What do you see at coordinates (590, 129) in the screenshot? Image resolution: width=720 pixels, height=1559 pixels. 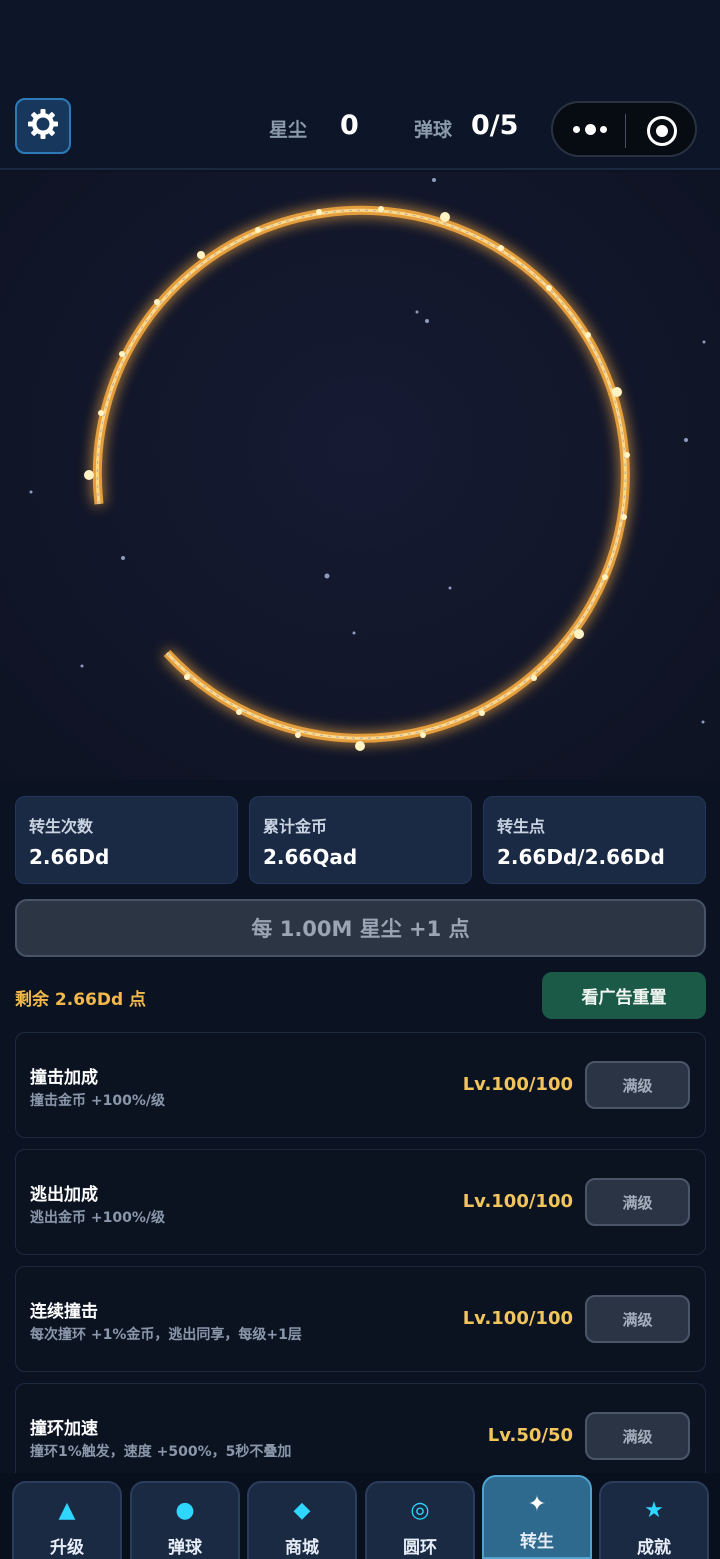 I see `more-menu-icon` at bounding box center [590, 129].